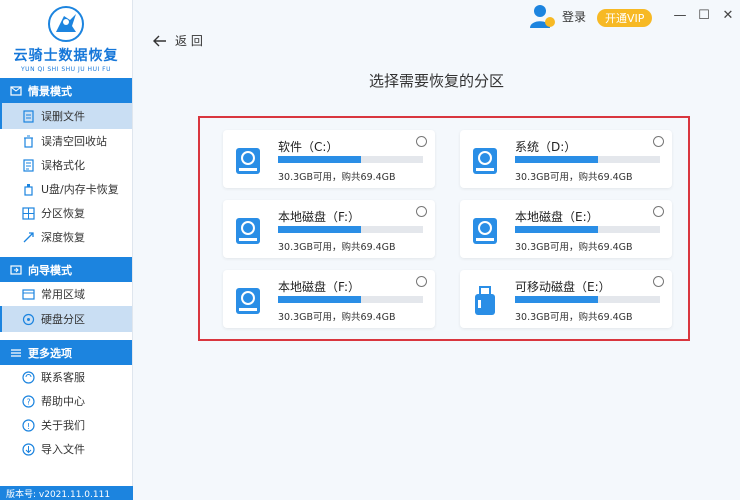 Image resolution: width=740 pixels, height=500 pixels. I want to click on user-avatar-icon, so click(542, 16).